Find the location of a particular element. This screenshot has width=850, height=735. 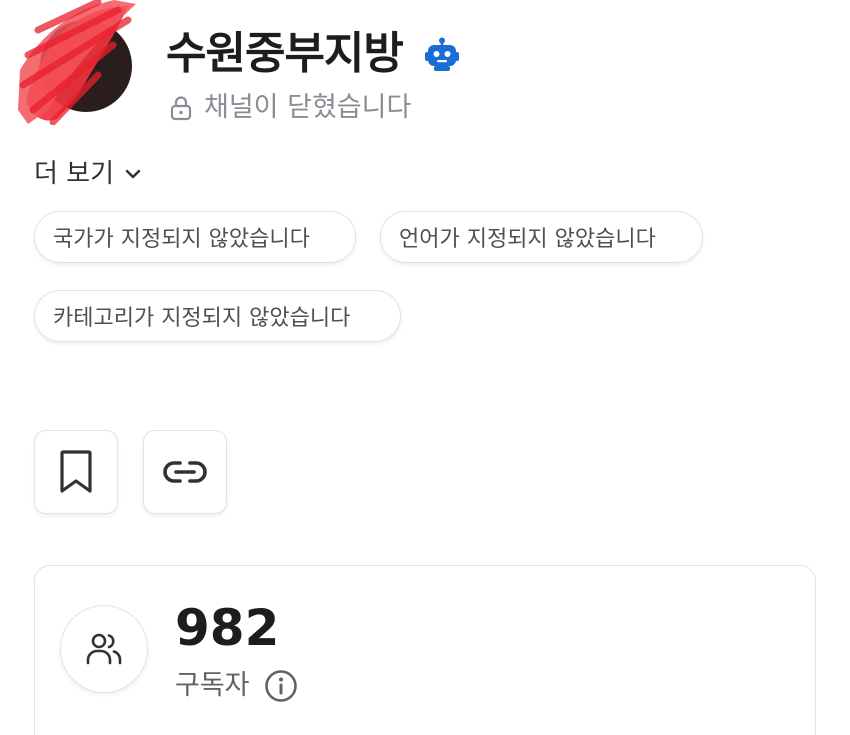

channel-title-row: 수원중부지방 is located at coordinates (312, 54).